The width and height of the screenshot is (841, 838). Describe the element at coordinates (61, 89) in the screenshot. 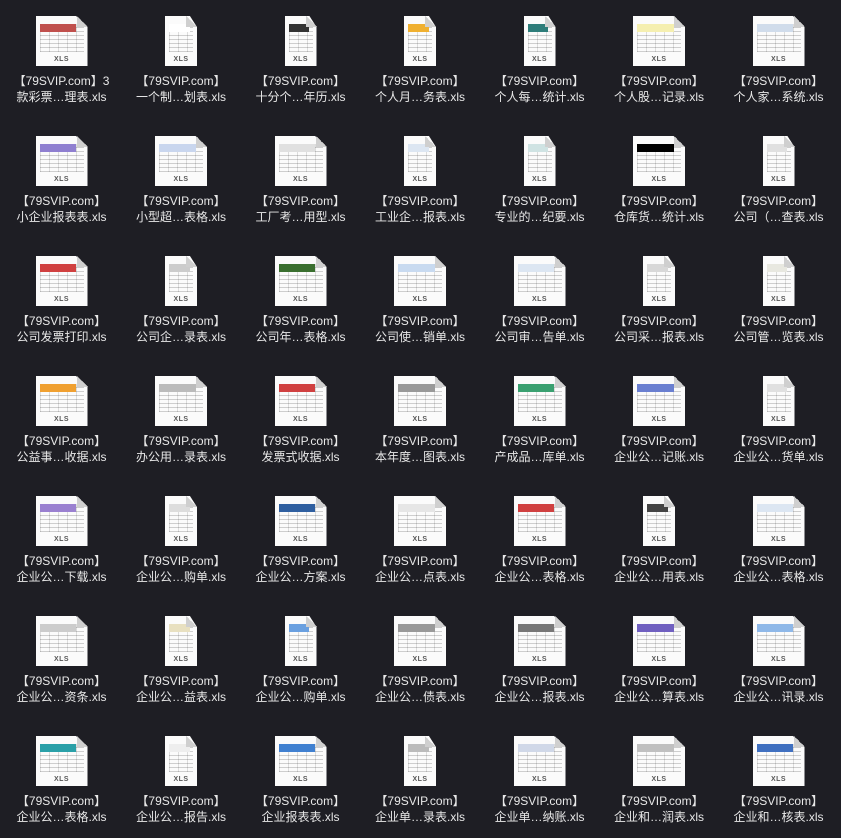

I see `file-name: 【79SVIP.com】3 款彩票…理表.xls` at that location.